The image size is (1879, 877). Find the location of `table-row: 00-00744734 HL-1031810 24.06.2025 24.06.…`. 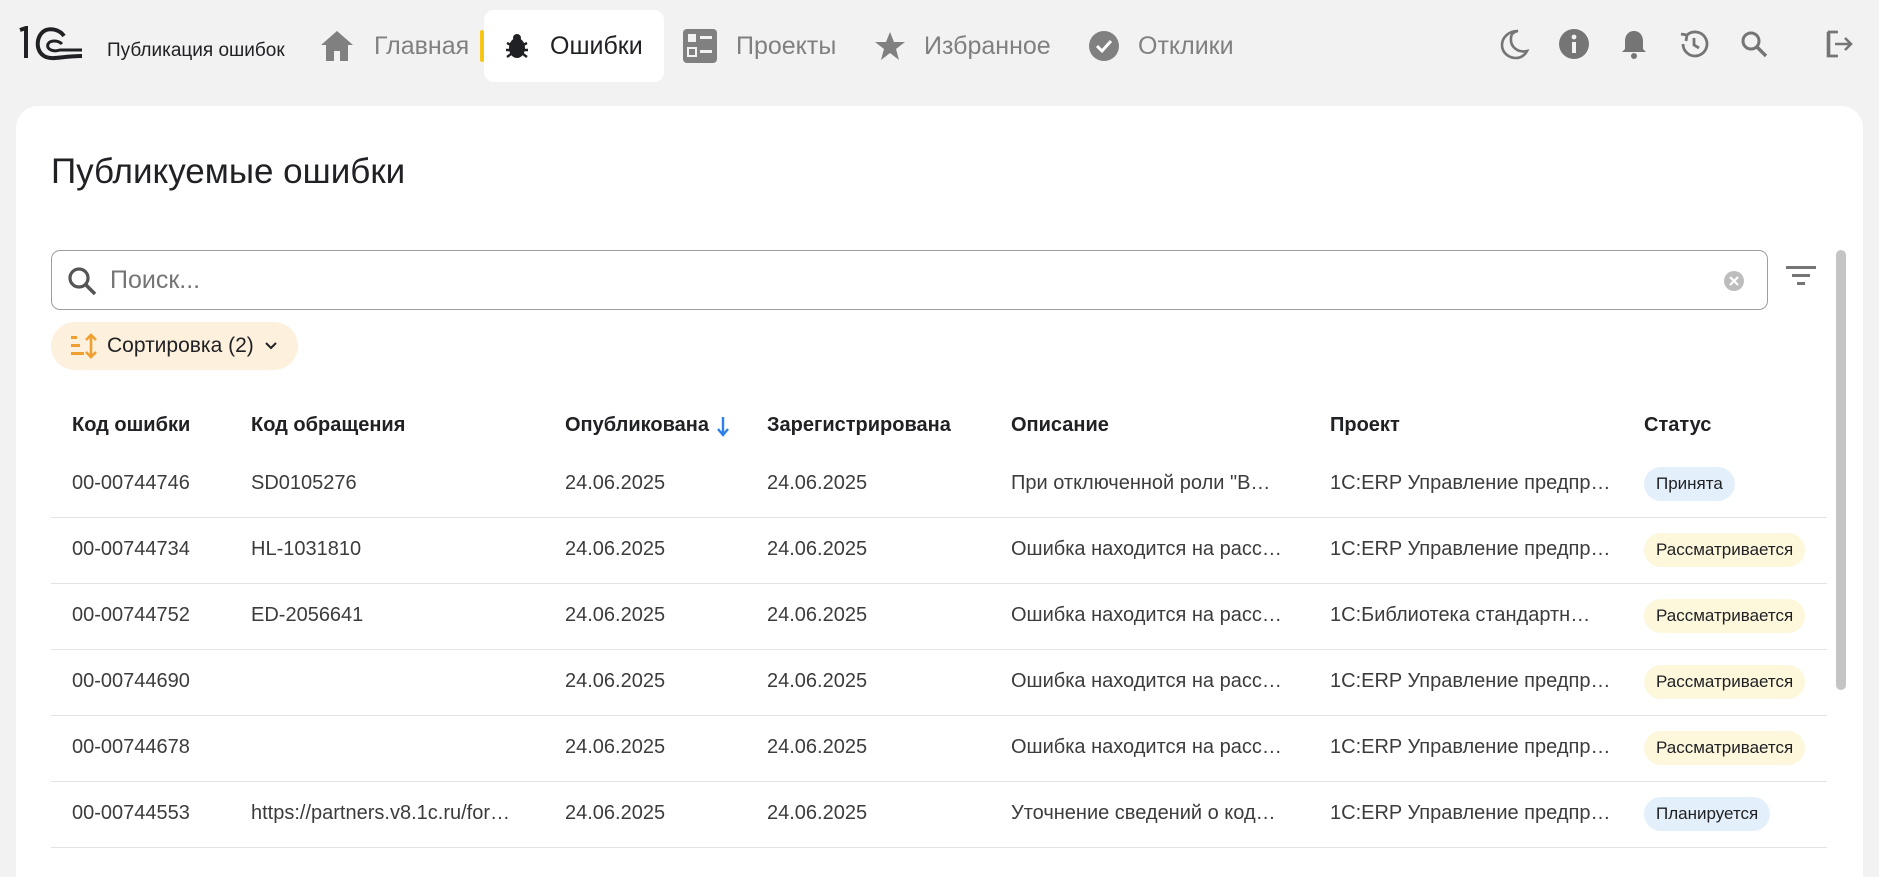

table-row: 00-00744734 HL-1031810 24.06.2025 24.06.… is located at coordinates (939, 551).